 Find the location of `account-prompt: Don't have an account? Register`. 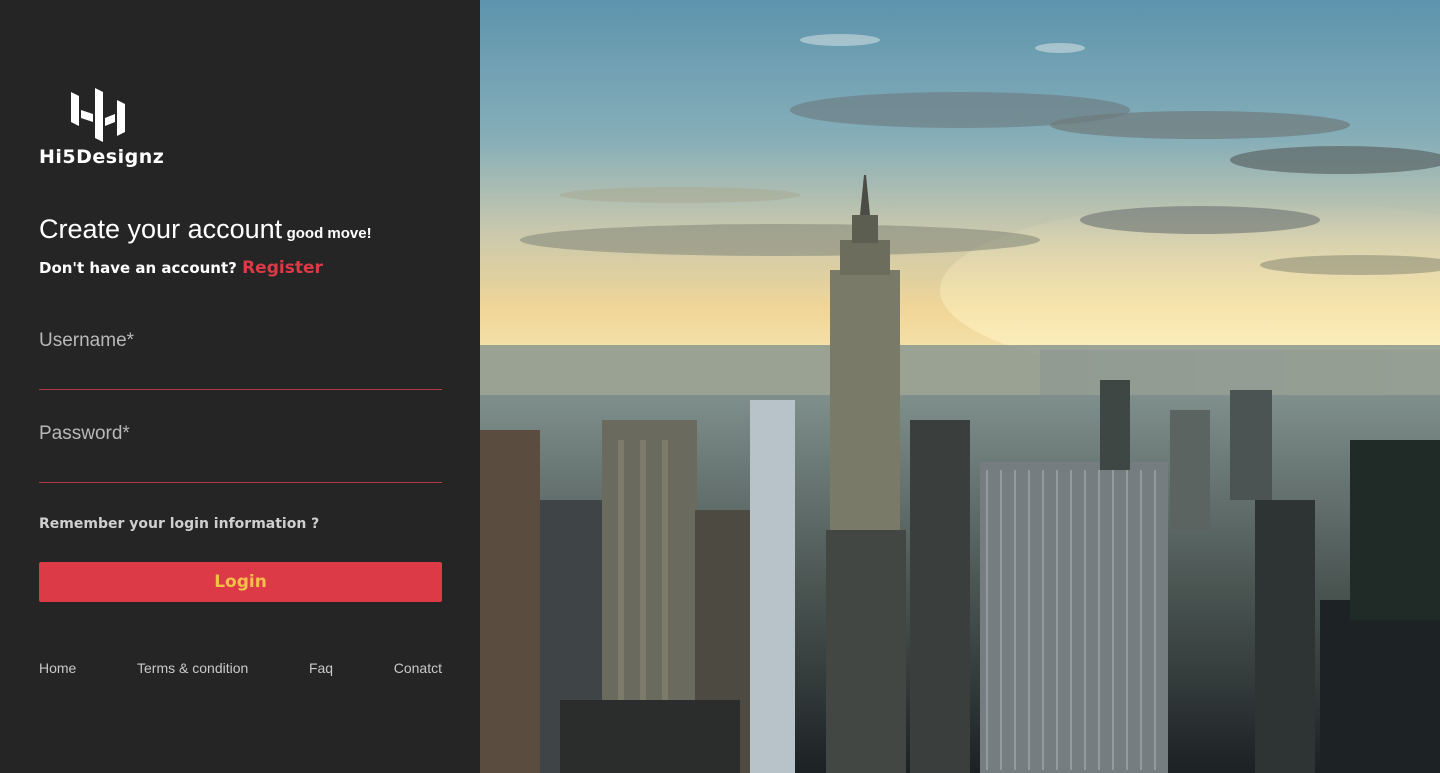

account-prompt: Don't have an account? Register is located at coordinates (181, 268).